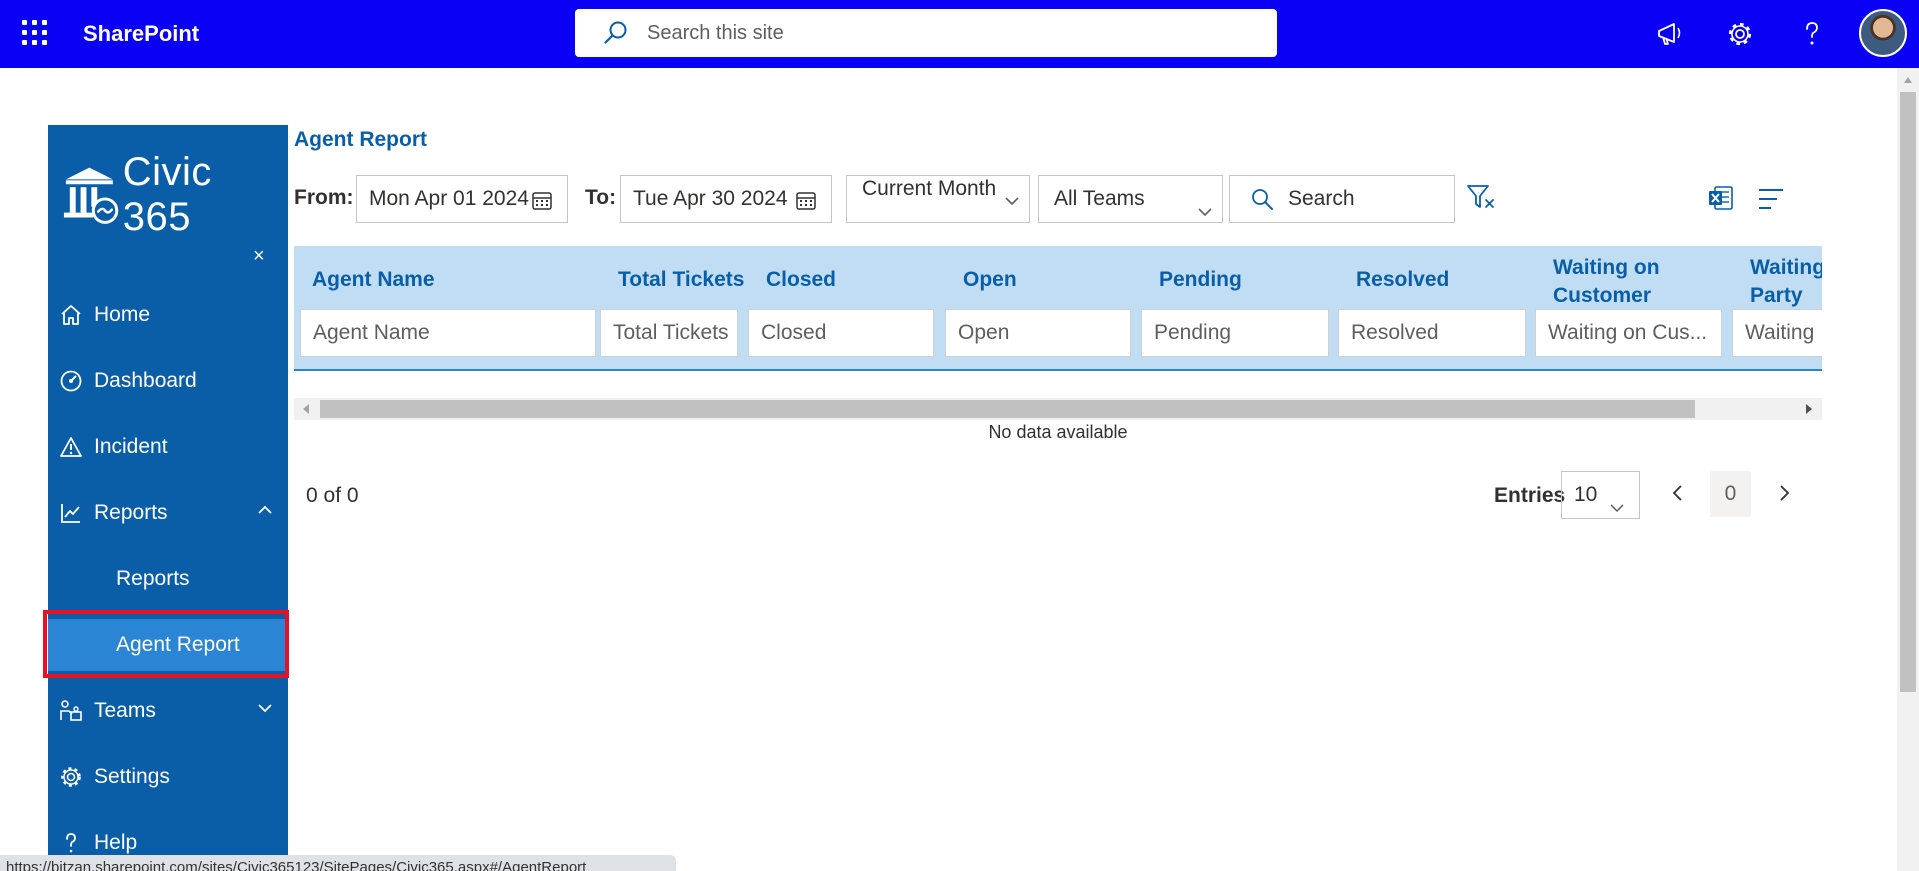  Describe the element at coordinates (141, 34) in the screenshot. I see `brand-title: SharePoint` at that location.